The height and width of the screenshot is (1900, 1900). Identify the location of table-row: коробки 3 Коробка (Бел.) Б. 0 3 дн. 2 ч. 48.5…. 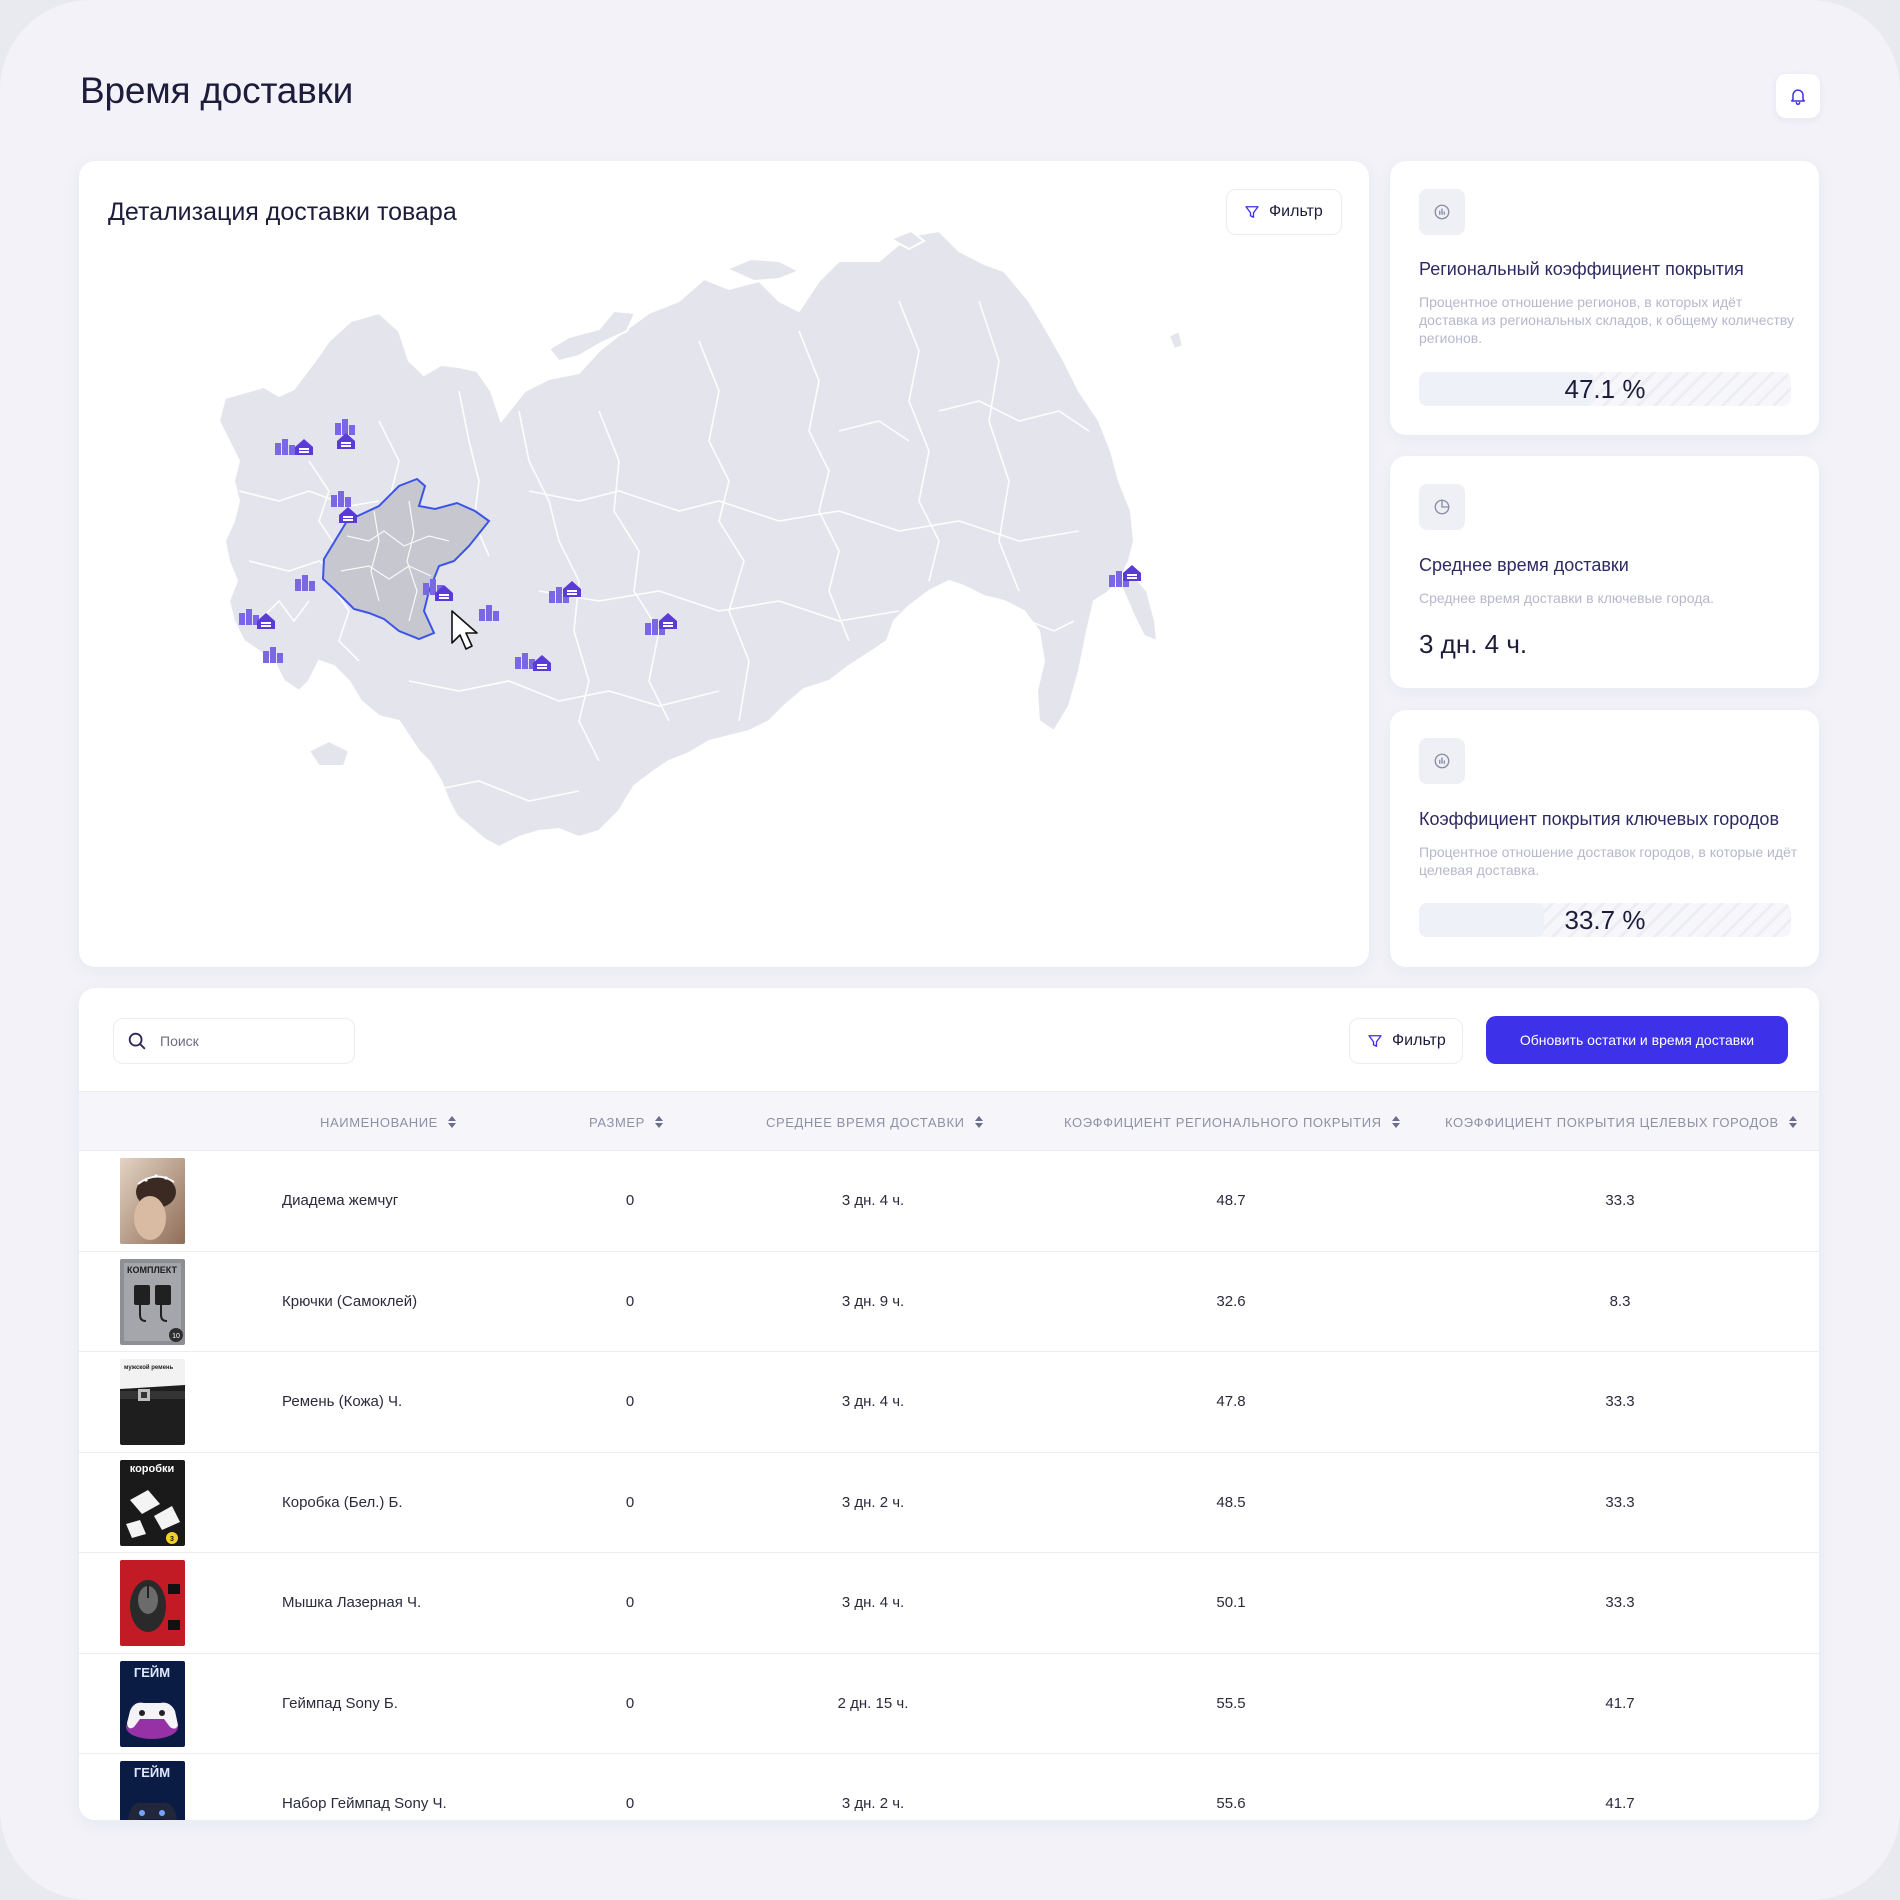
(949, 1501).